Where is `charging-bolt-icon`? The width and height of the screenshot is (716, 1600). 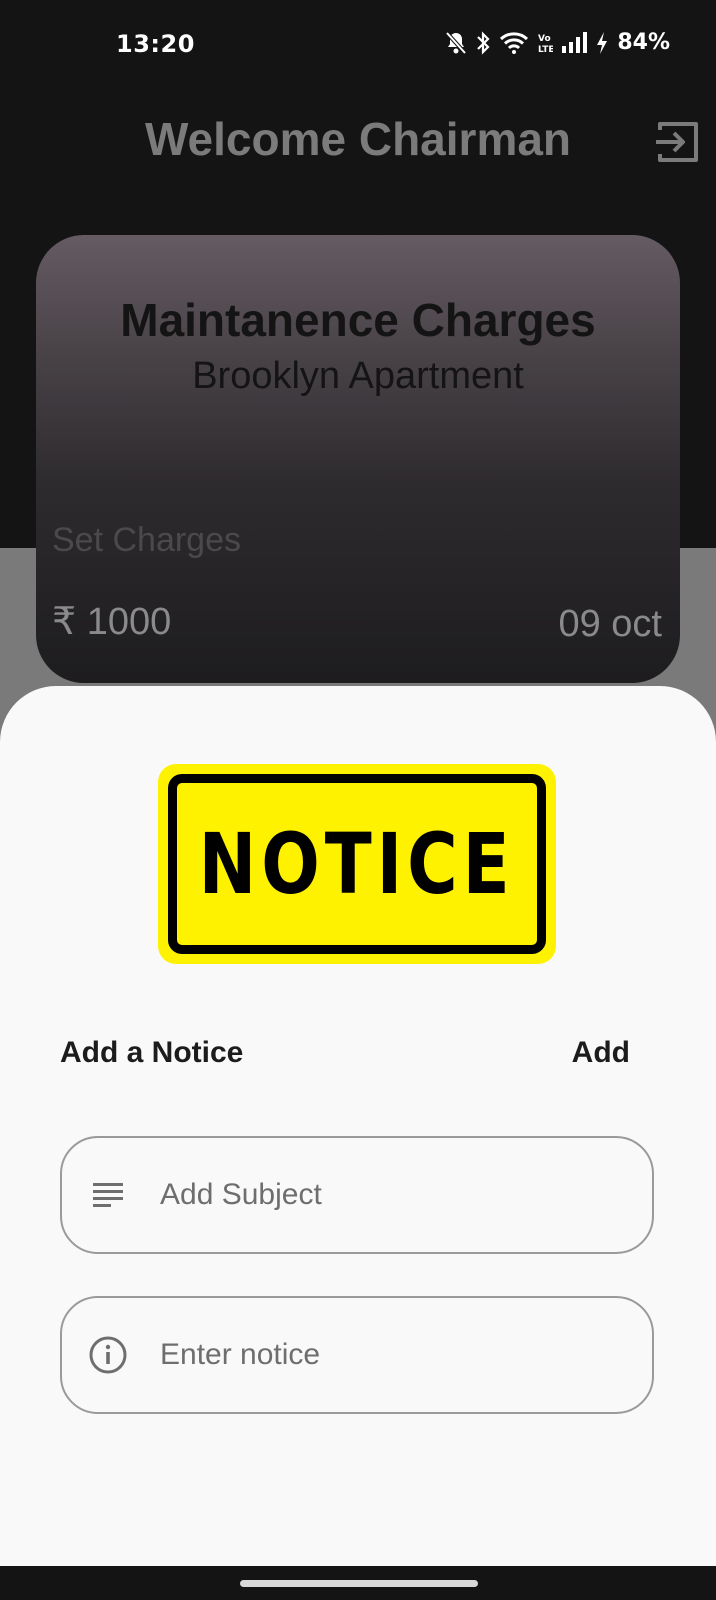
charging-bolt-icon is located at coordinates (602, 43).